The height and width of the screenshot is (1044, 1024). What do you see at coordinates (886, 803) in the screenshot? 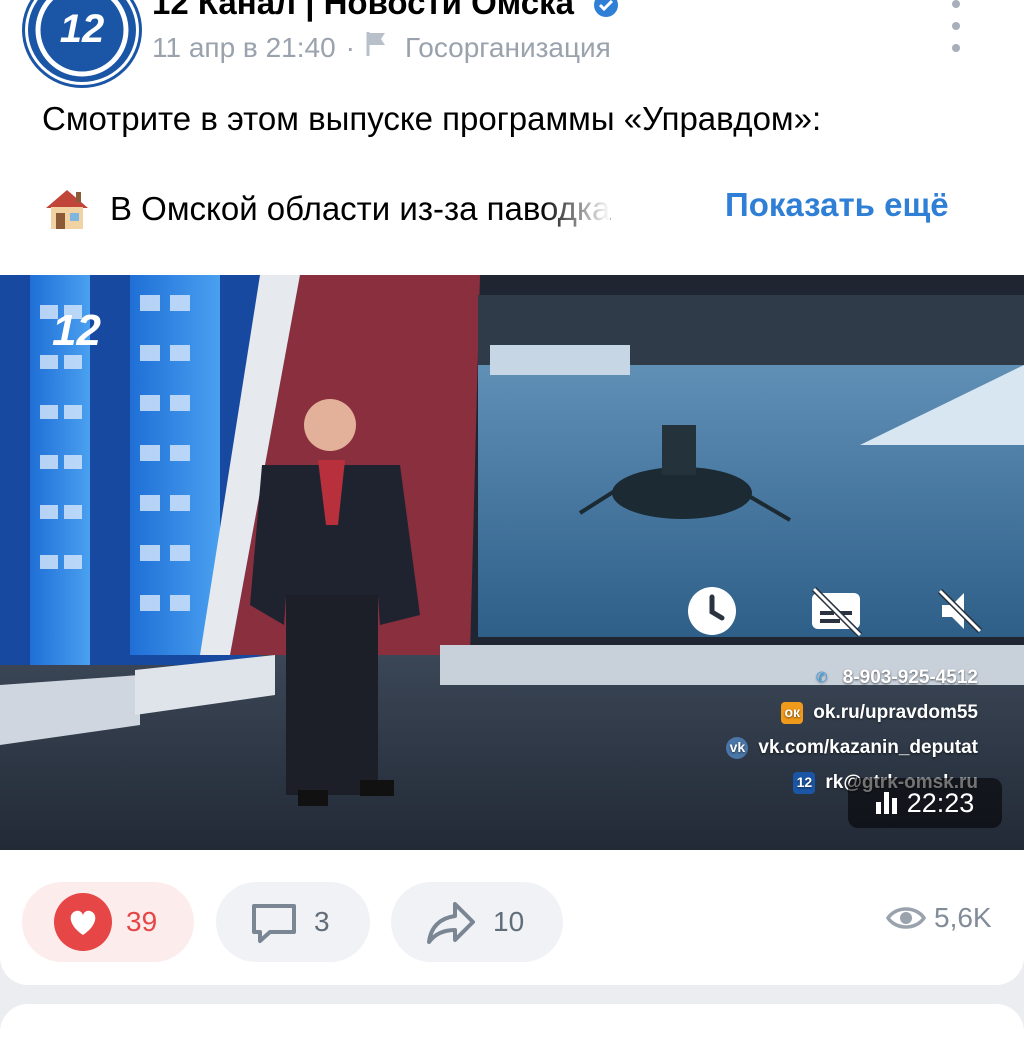
I see `equalizer-icon` at bounding box center [886, 803].